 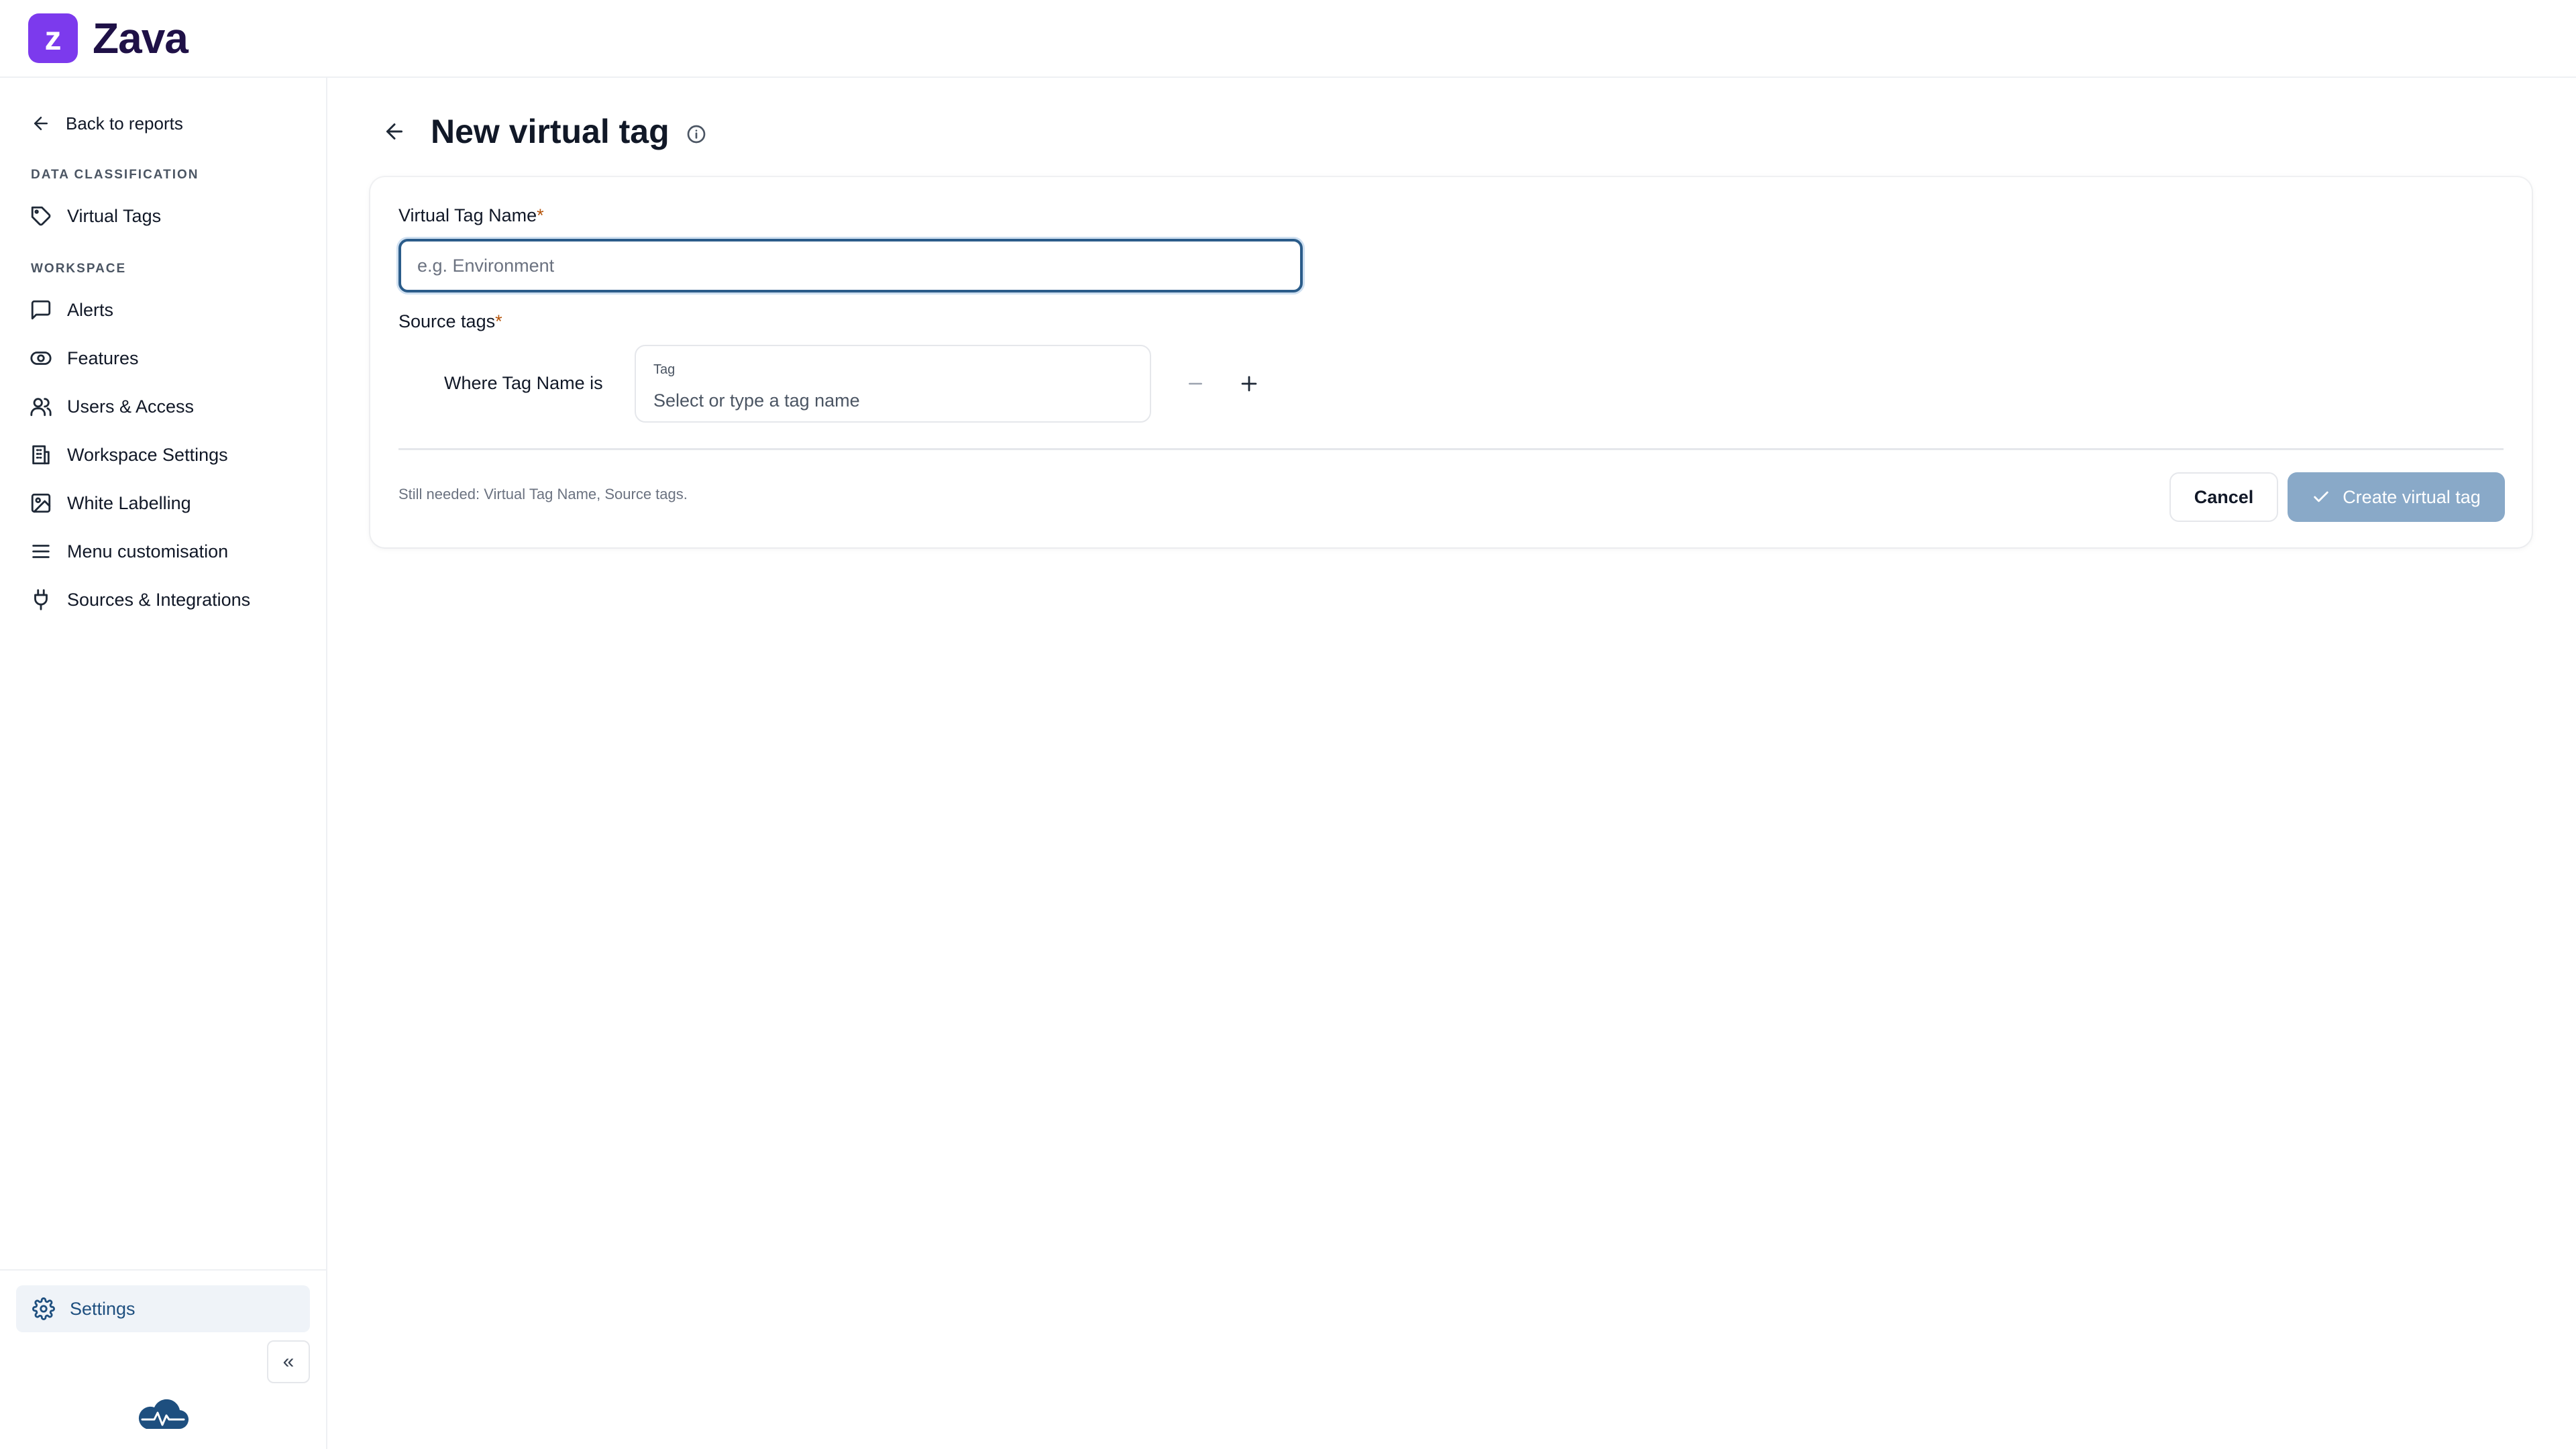 What do you see at coordinates (664, 369) in the screenshot?
I see `tag-field-label: Tag` at bounding box center [664, 369].